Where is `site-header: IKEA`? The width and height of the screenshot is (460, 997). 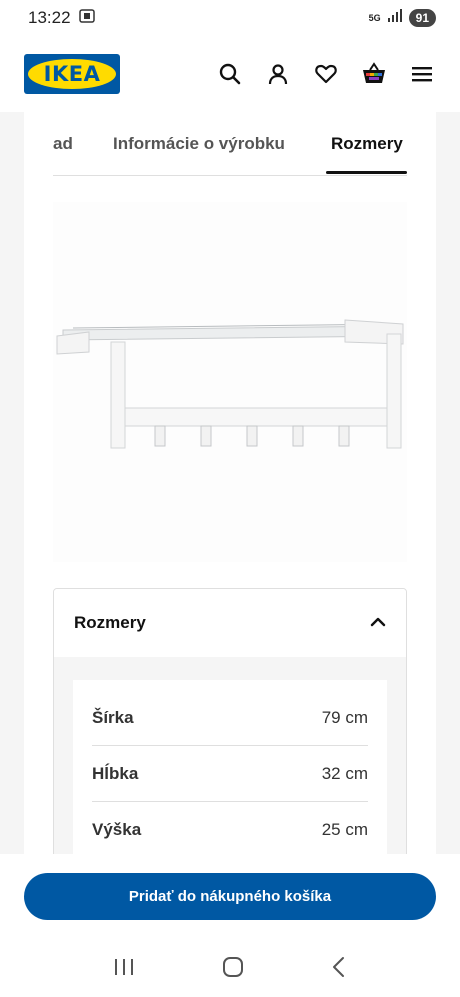
site-header: IKEA is located at coordinates (230, 74).